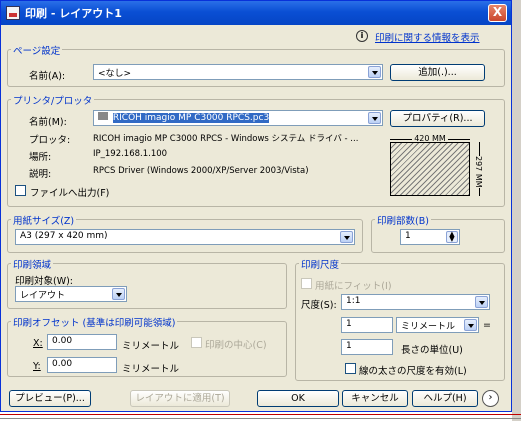 The image size is (521, 421). What do you see at coordinates (40, 174) in the screenshot?
I see `description-label: 説明:` at bounding box center [40, 174].